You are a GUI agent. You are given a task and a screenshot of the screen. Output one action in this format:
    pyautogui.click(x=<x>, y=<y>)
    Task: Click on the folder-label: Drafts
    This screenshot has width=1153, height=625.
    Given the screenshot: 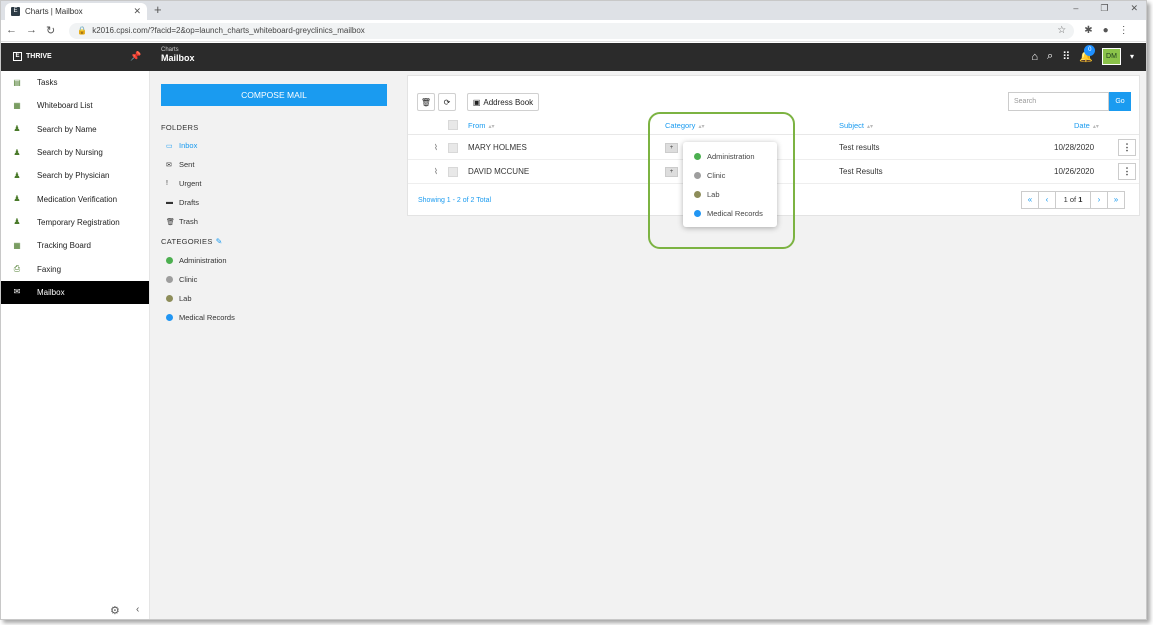 What is the action you would take?
    pyautogui.click(x=189, y=202)
    